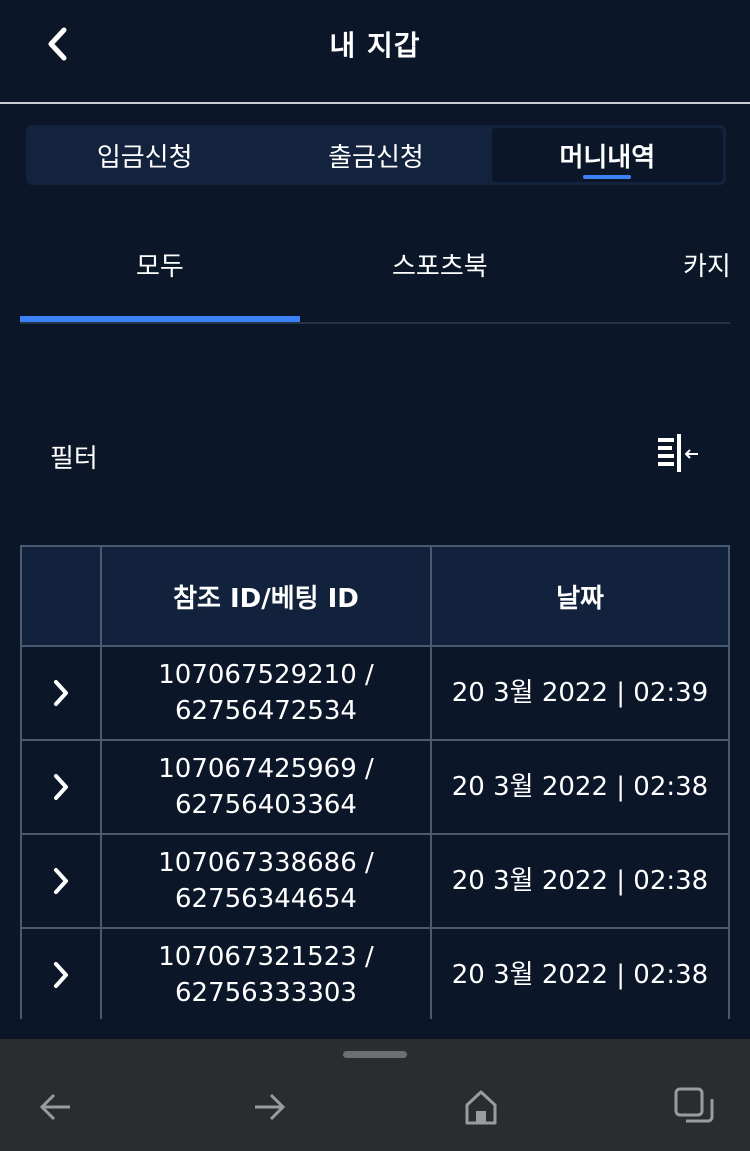  Describe the element at coordinates (267, 693) in the screenshot. I see `ref-bet-id-cell: 107067529210 / 62756472534` at that location.